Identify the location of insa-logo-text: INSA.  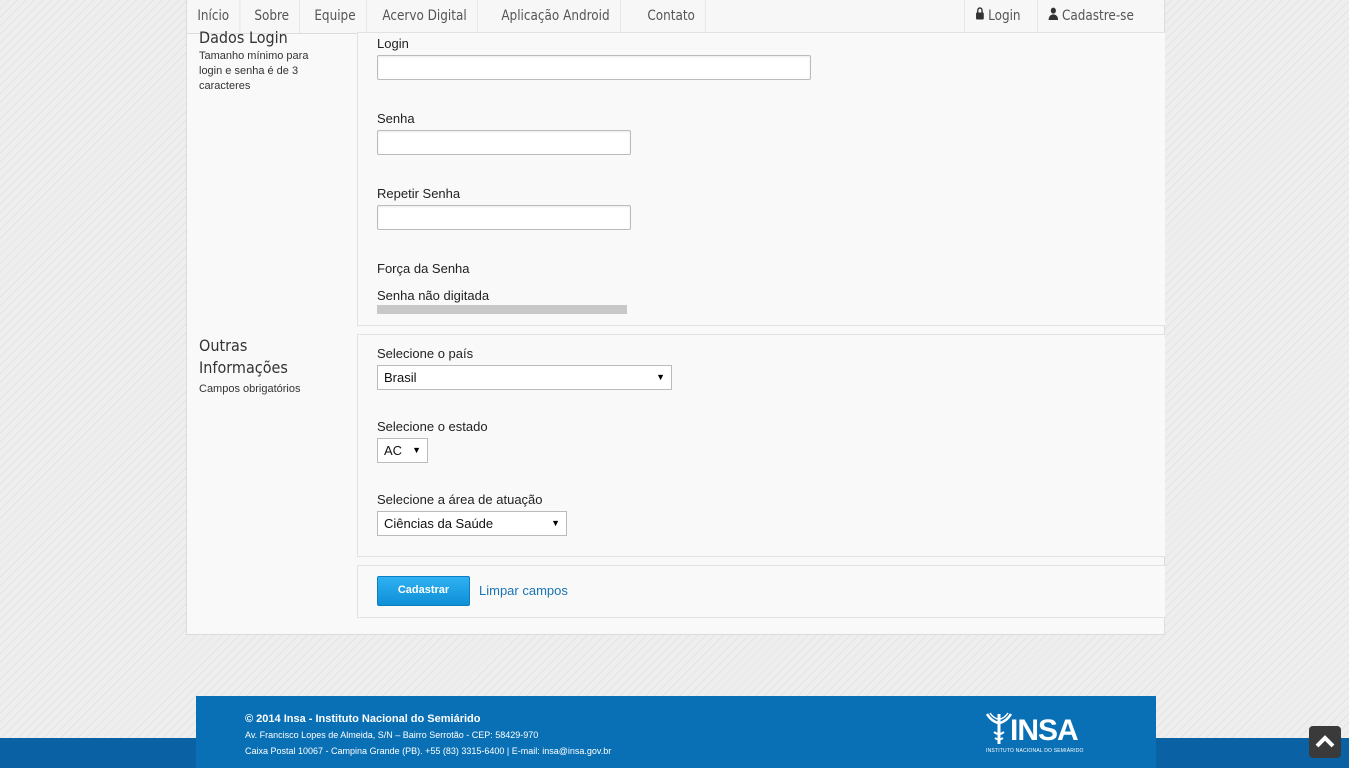
(1044, 730).